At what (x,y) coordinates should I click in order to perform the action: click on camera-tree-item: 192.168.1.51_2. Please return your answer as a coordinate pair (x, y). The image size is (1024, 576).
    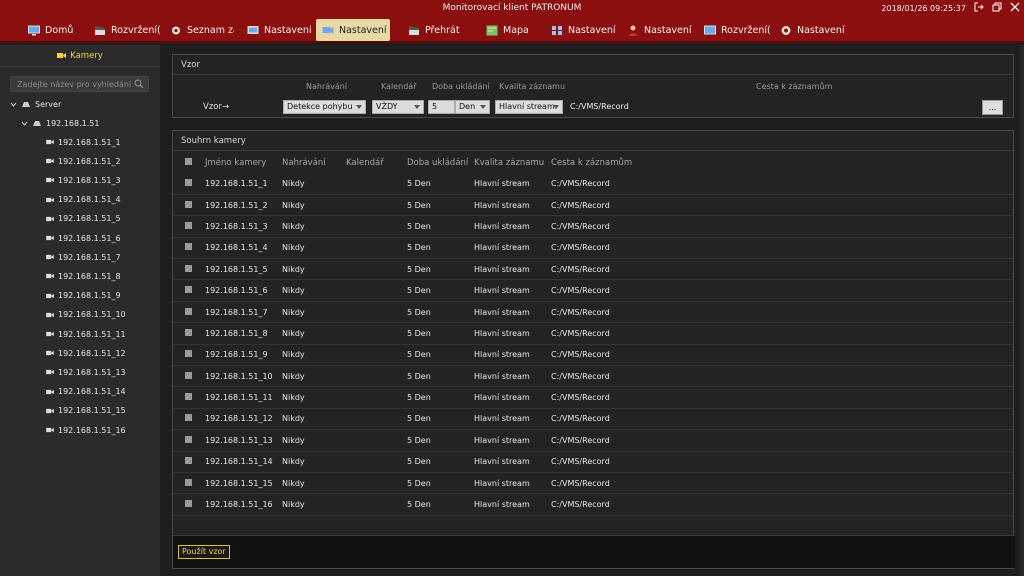
    Looking at the image, I should click on (83, 161).